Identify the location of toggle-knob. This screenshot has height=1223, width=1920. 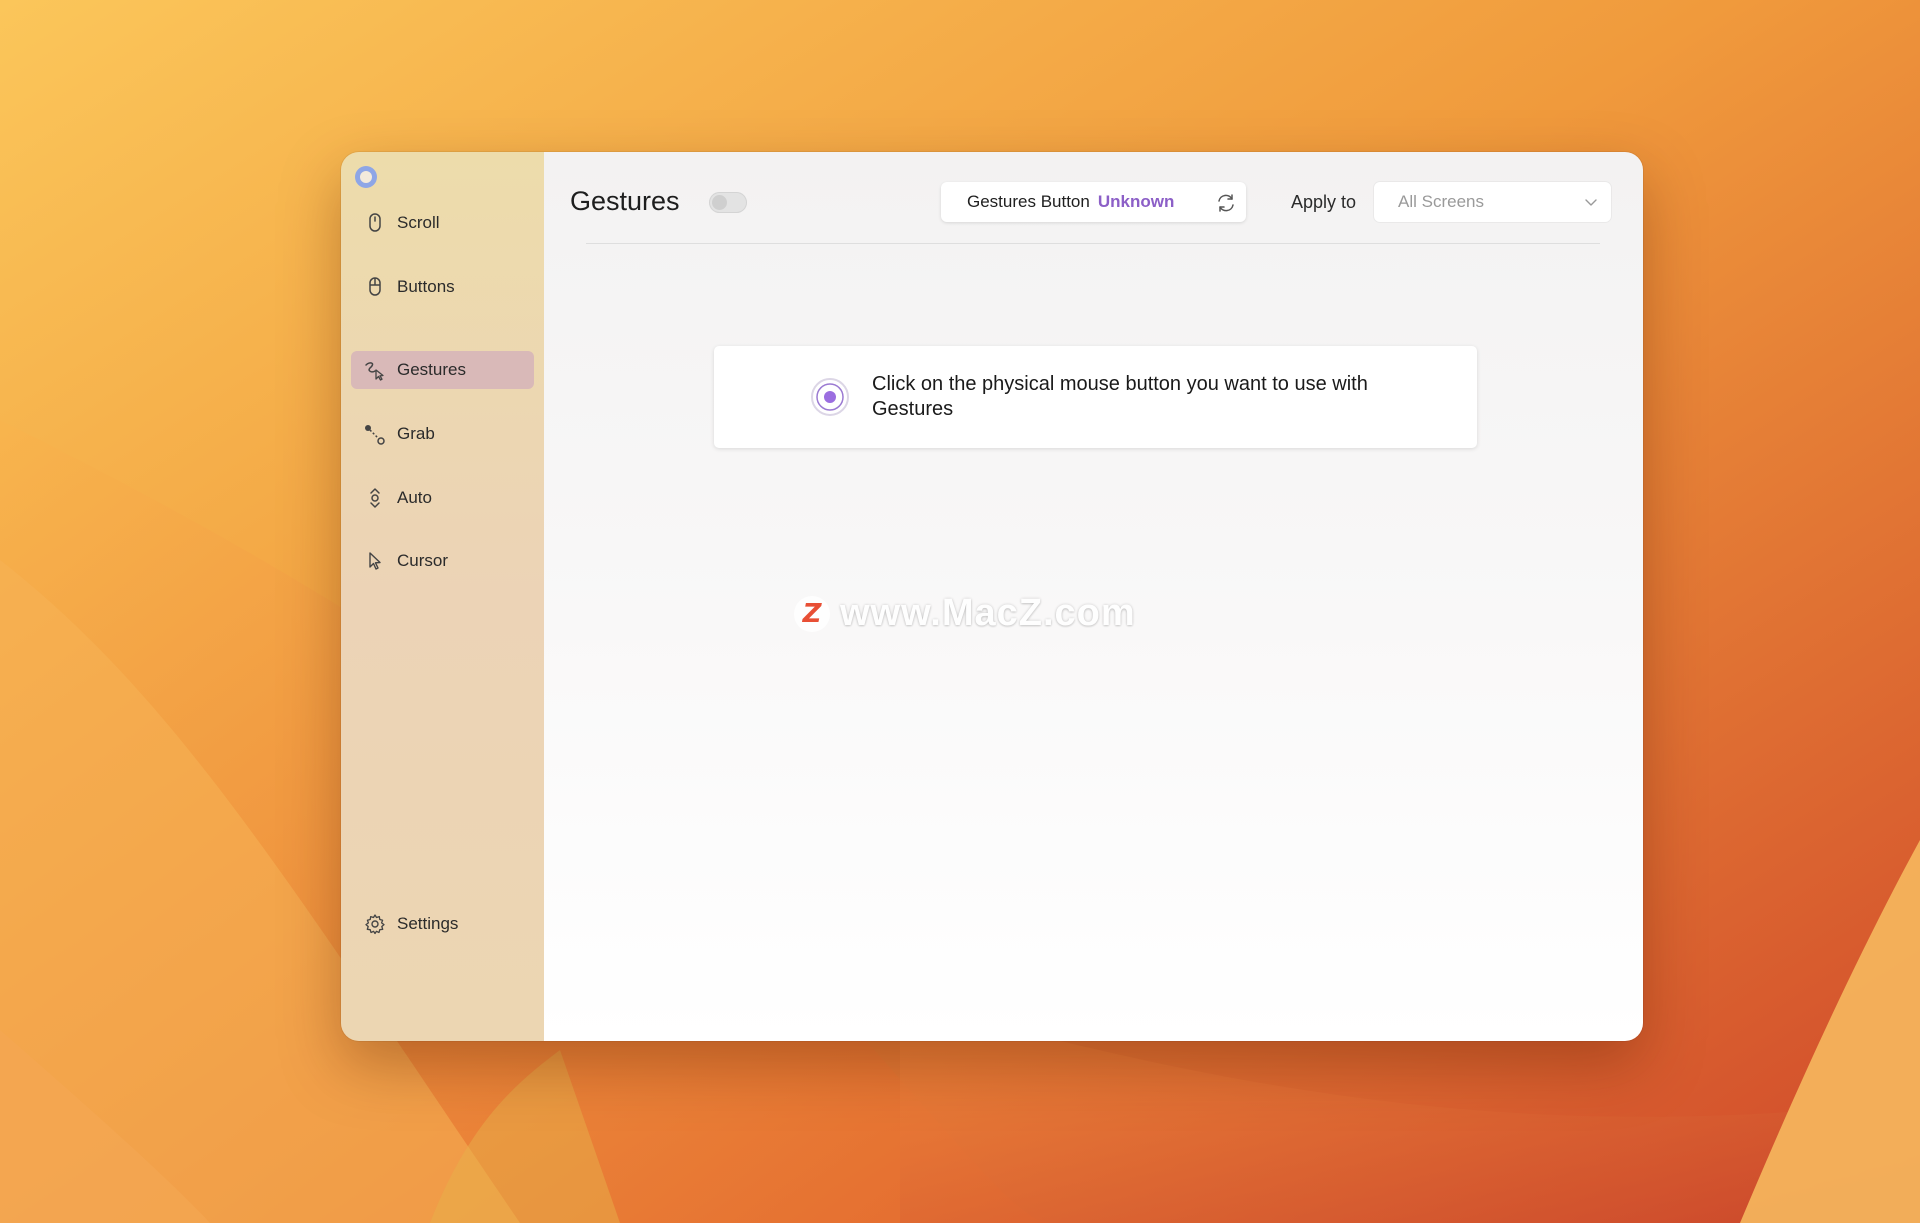
(719, 202).